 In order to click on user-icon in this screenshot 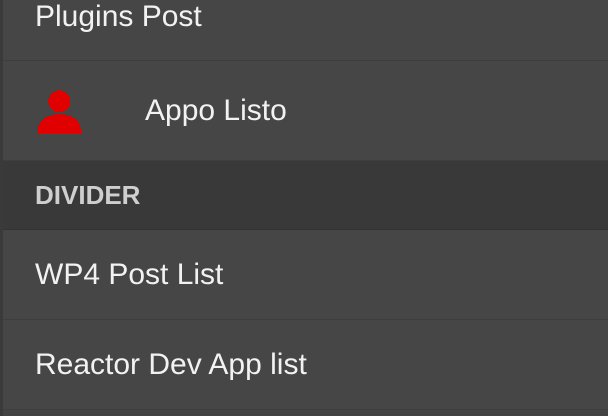, I will do `click(59, 111)`.